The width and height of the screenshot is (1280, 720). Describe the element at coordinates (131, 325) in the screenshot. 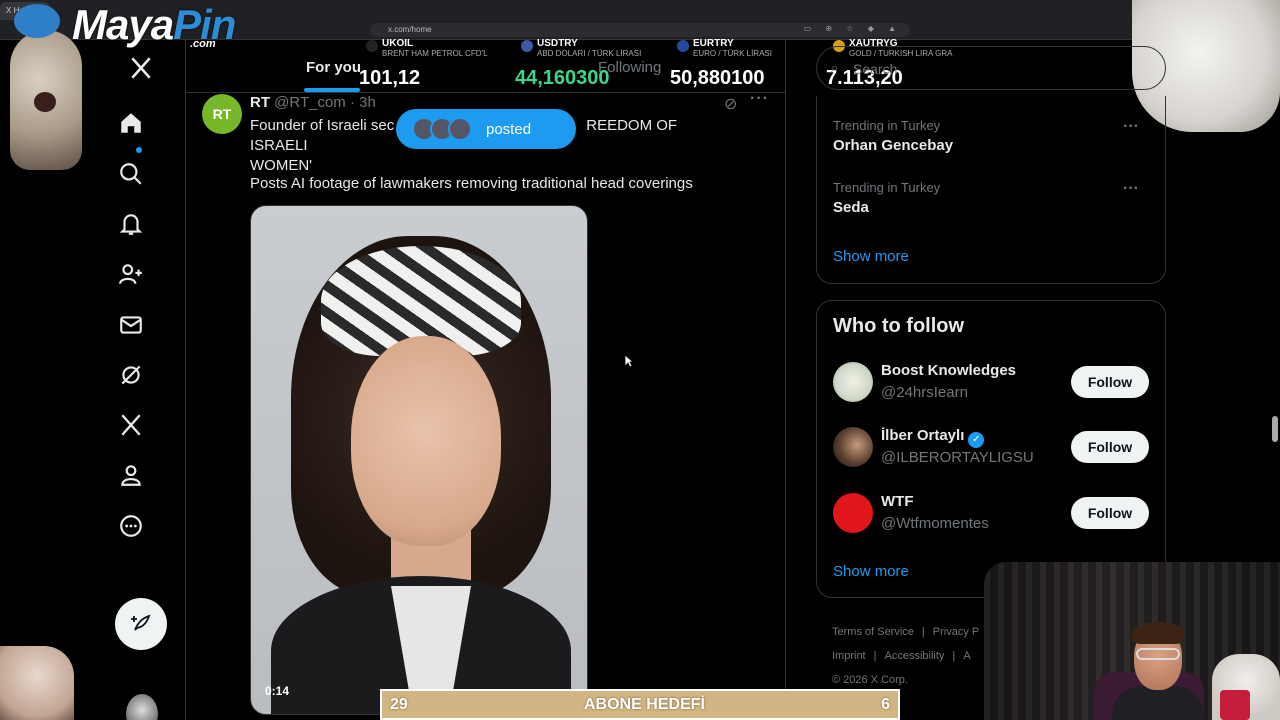

I see `mail-icon` at that location.